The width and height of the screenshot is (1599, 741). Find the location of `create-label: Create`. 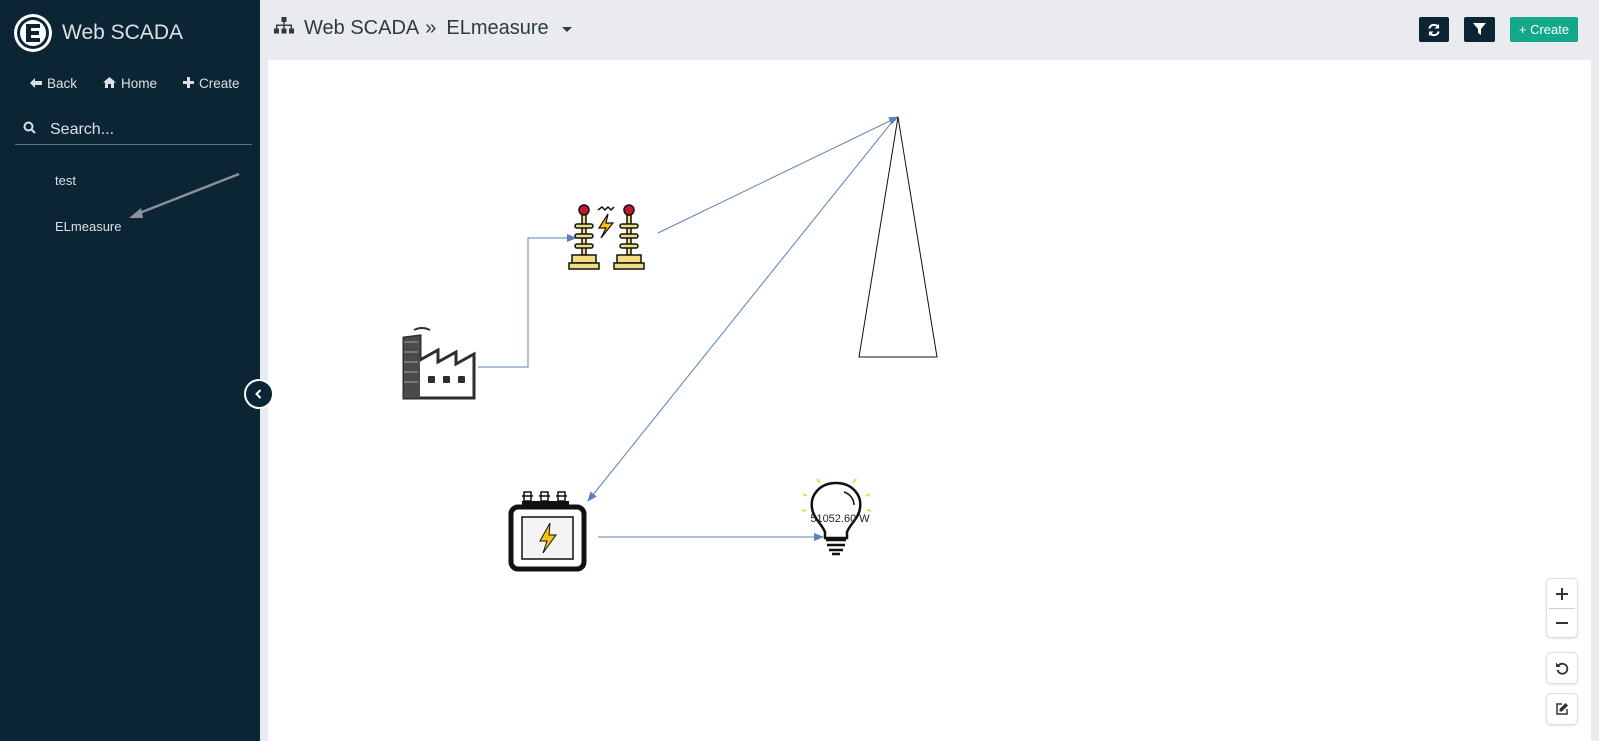

create-label: Create is located at coordinates (219, 83).